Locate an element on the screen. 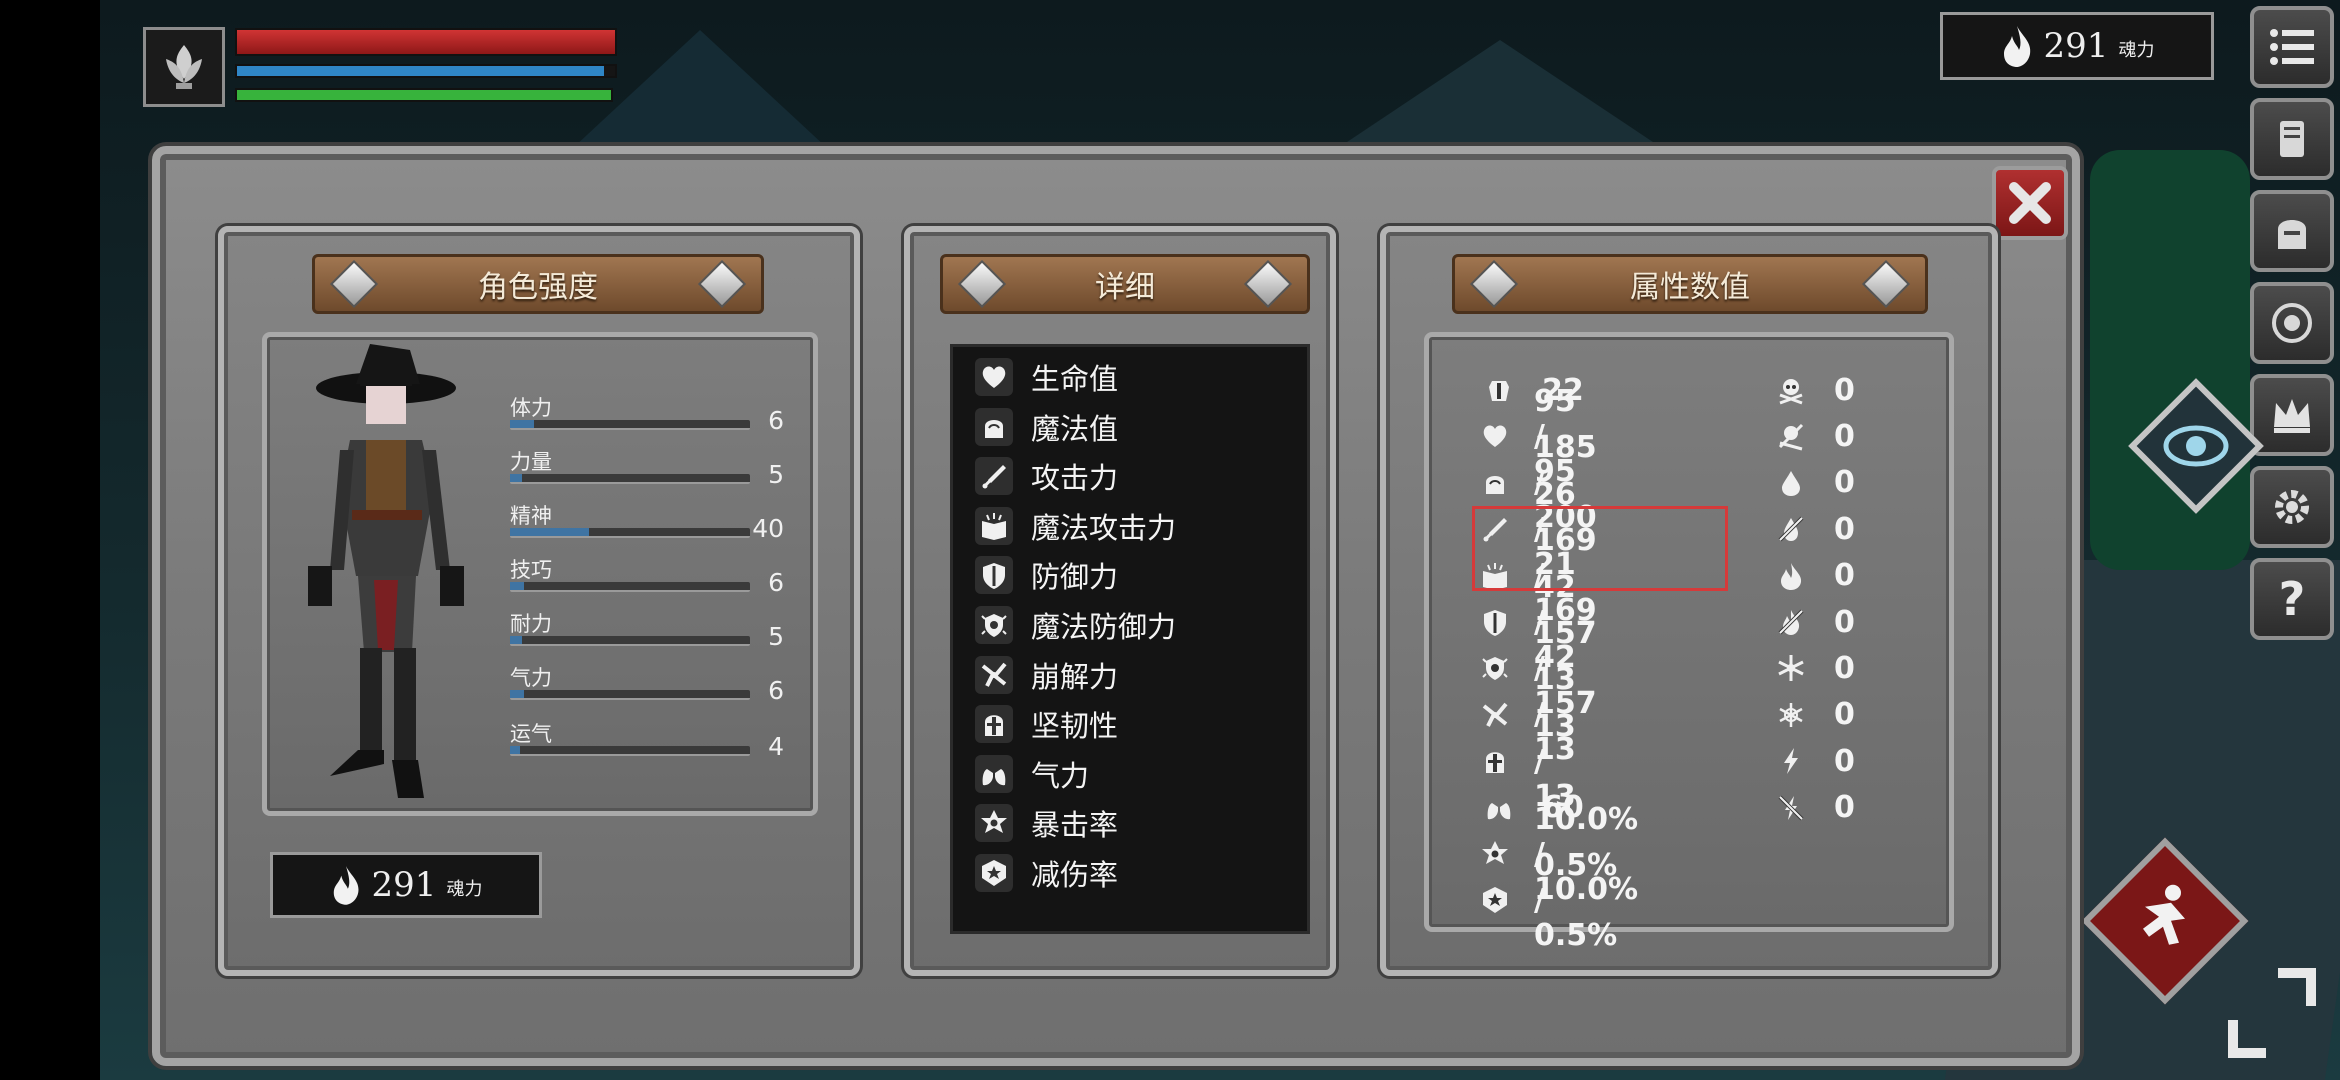 The image size is (2340, 1080). detail-row: 气力 is located at coordinates (1032, 774).